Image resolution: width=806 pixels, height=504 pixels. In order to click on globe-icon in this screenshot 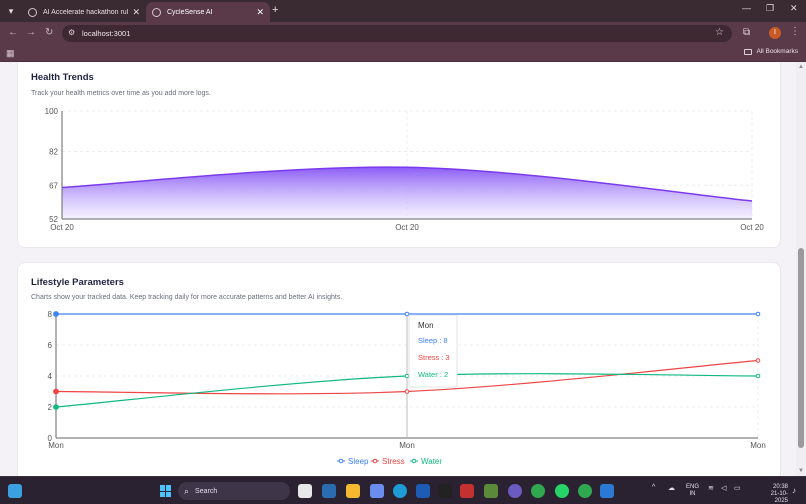, I will do `click(32, 12)`.